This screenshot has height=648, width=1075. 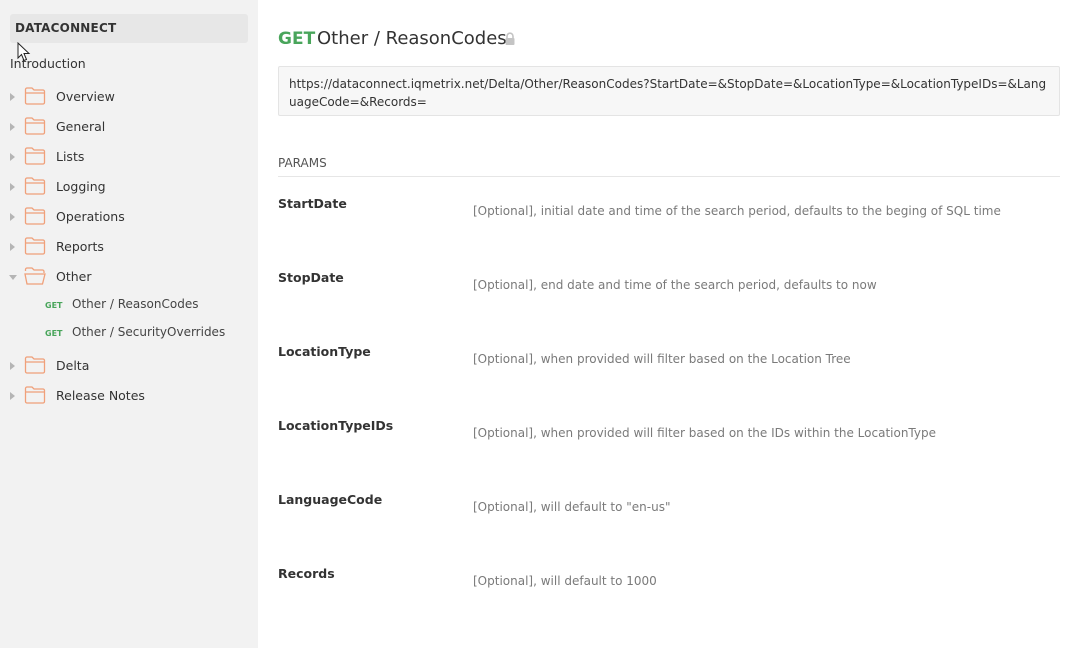 What do you see at coordinates (129, 278) in the screenshot?
I see `sidebar-folder-other: Other` at bounding box center [129, 278].